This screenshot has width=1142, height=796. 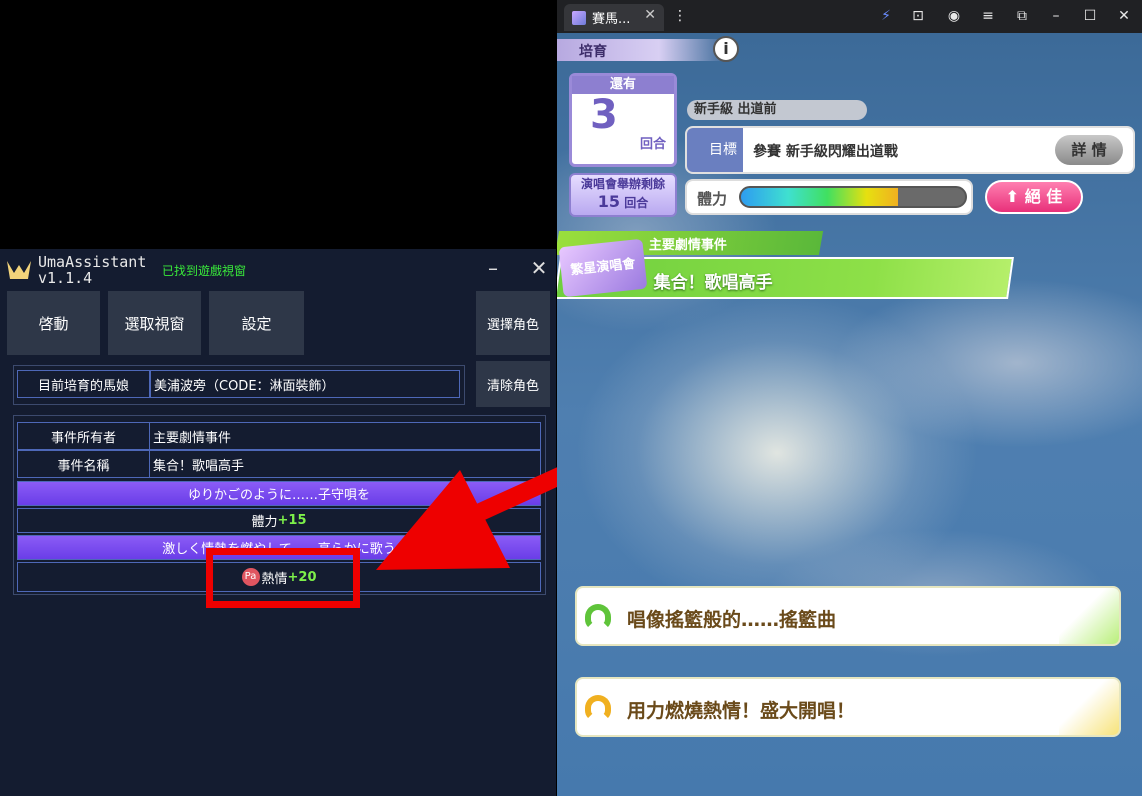 I want to click on event-name-value: 集合！歌唱高手, so click(x=345, y=464).